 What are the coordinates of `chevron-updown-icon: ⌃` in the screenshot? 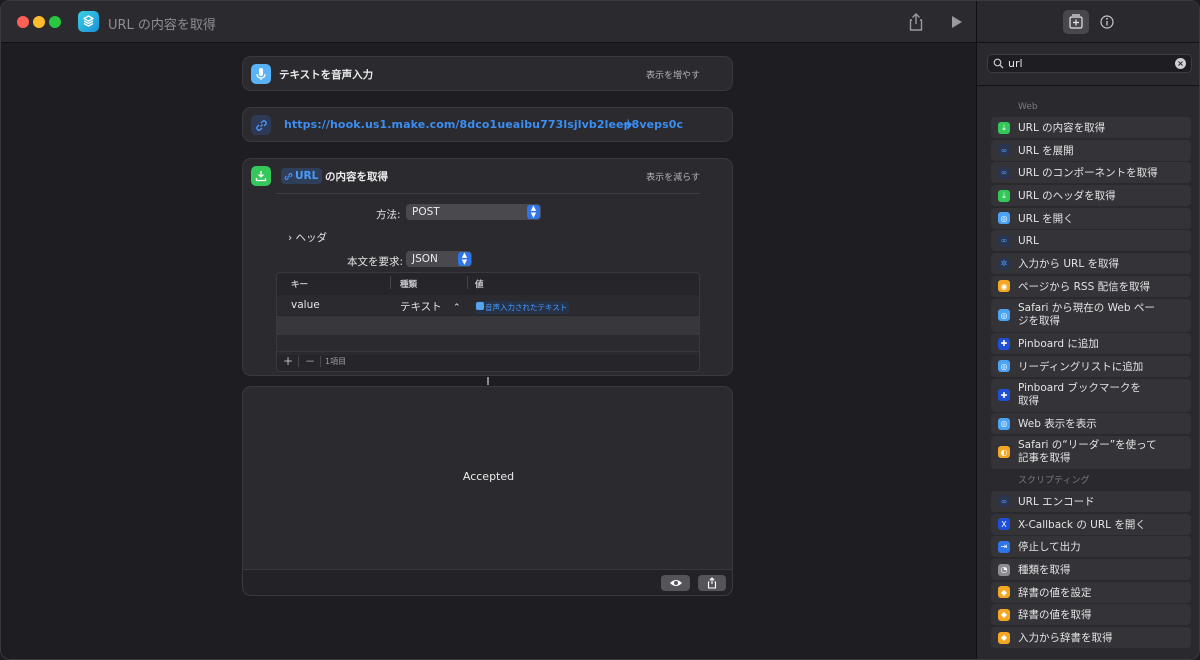 It's located at (457, 308).